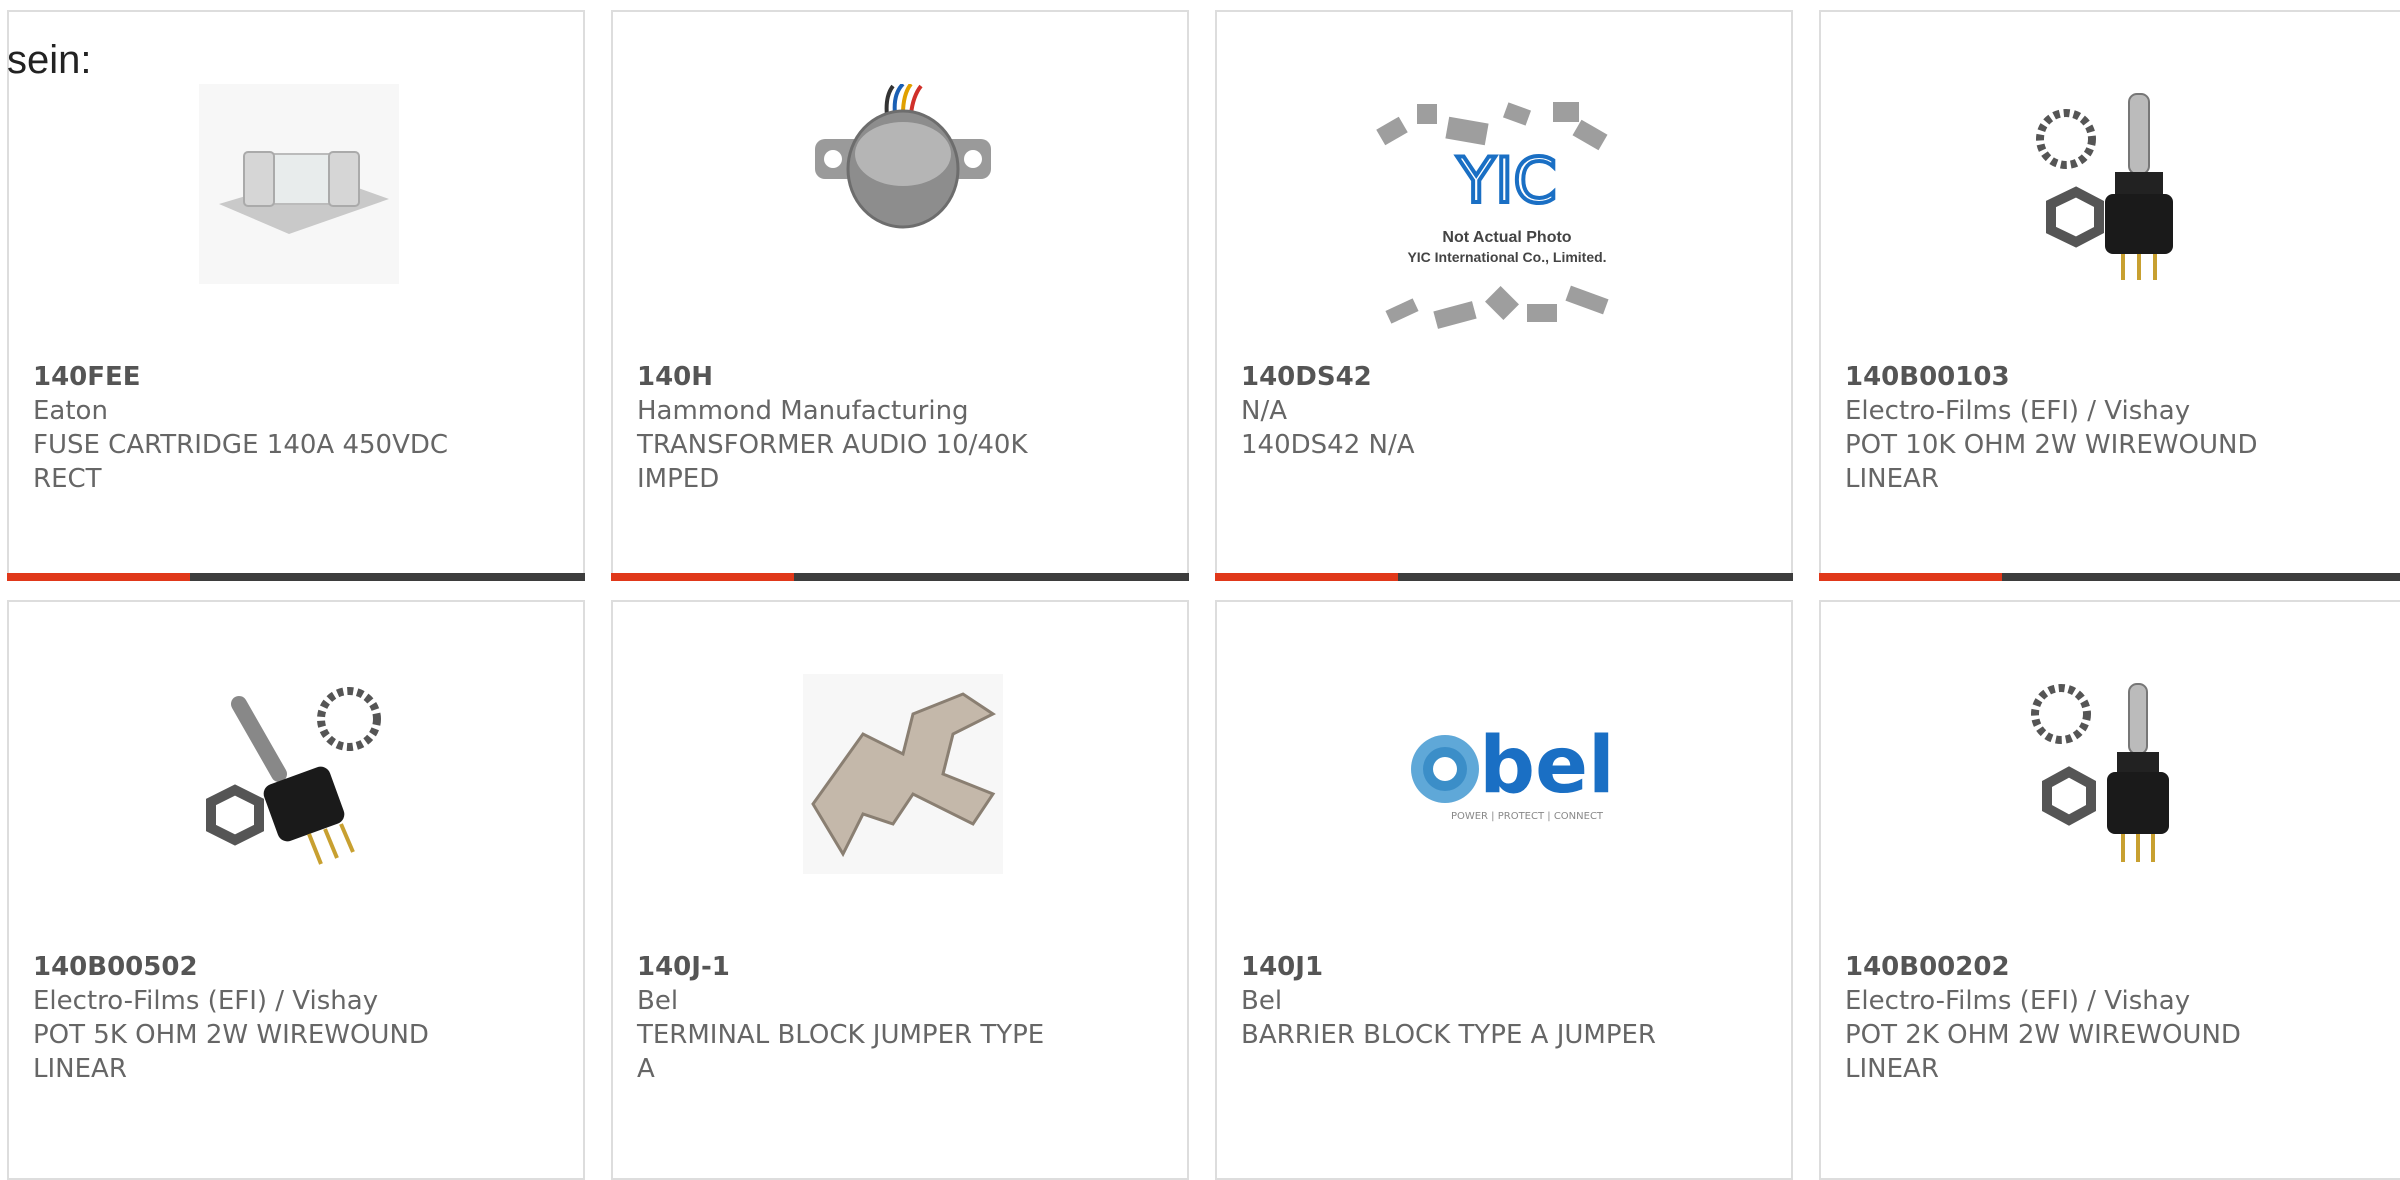  I want to click on description-line: BARRIER BLOCK TYPE A JUMPER, so click(1448, 1035).